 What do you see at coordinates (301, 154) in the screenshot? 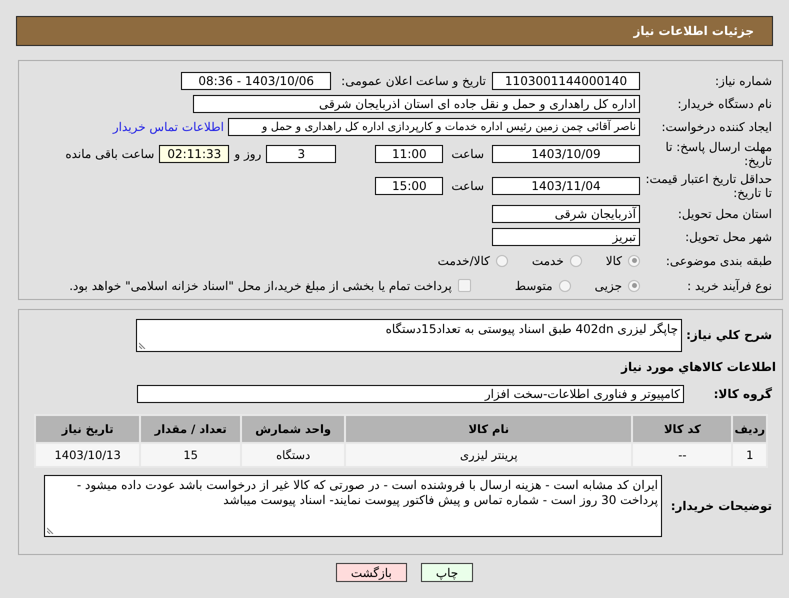
I see `days-field: 3` at bounding box center [301, 154].